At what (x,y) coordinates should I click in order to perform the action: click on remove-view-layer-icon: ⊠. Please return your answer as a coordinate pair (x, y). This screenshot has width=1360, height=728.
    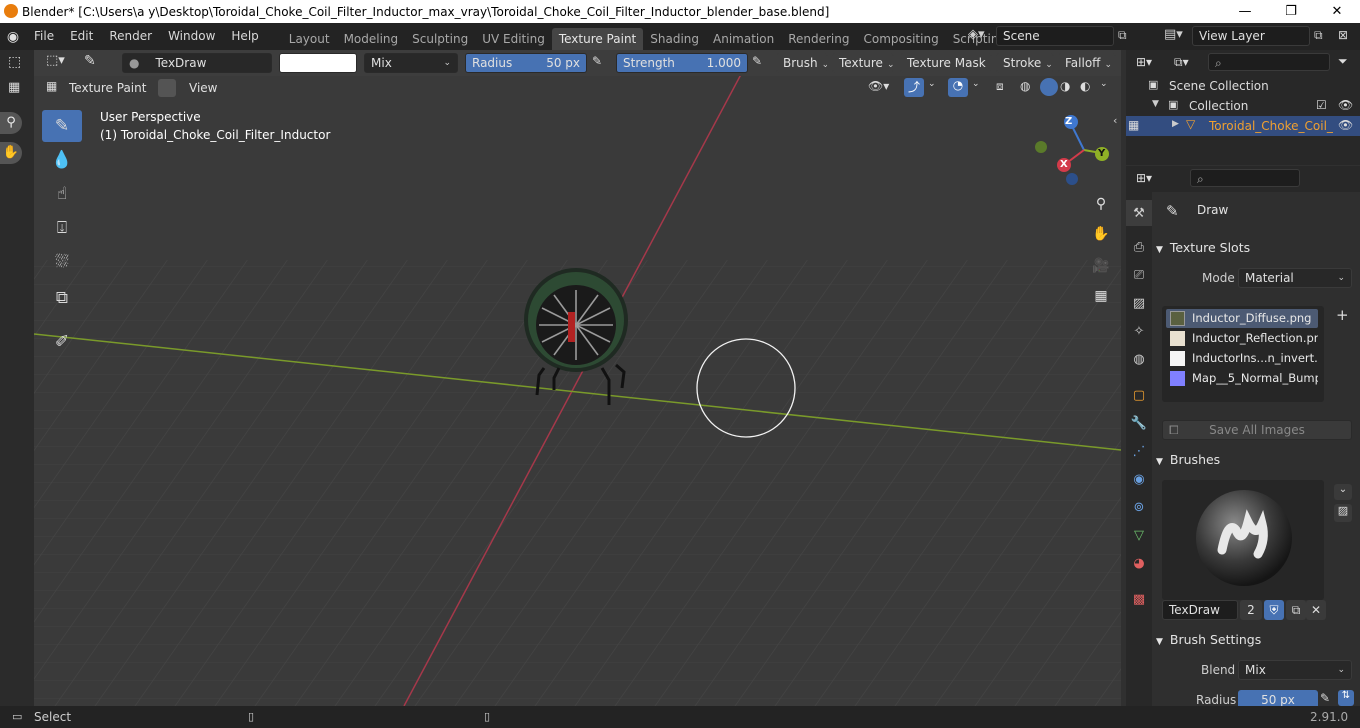
    Looking at the image, I should click on (1343, 35).